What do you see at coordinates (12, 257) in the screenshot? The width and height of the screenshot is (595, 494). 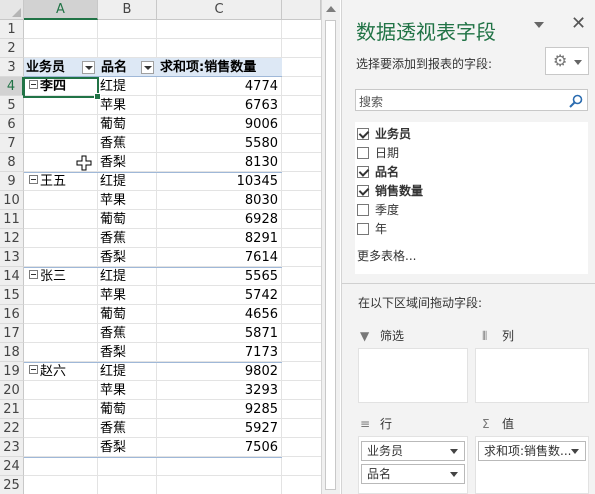 I see `row-header: 13` at bounding box center [12, 257].